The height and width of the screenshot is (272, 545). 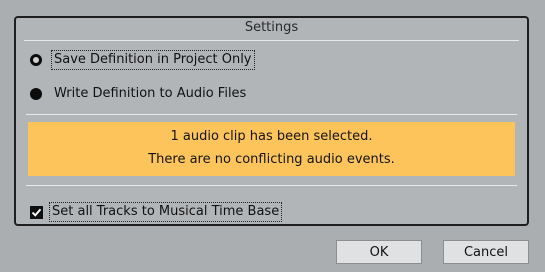 I want to click on checkmark-icon, so click(x=36, y=212).